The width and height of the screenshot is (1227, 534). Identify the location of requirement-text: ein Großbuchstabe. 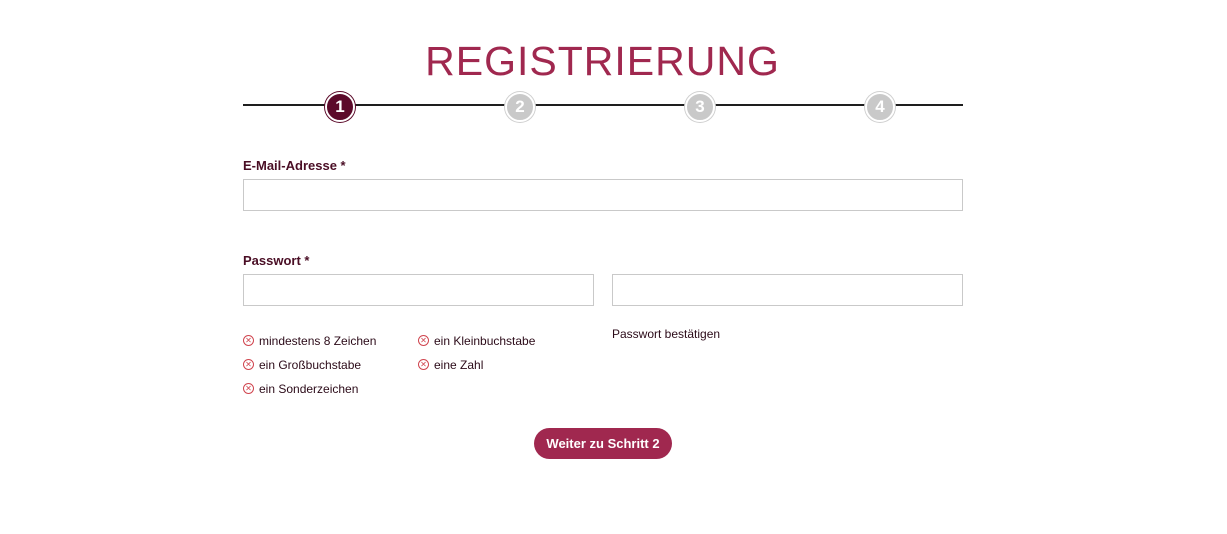
(310, 365).